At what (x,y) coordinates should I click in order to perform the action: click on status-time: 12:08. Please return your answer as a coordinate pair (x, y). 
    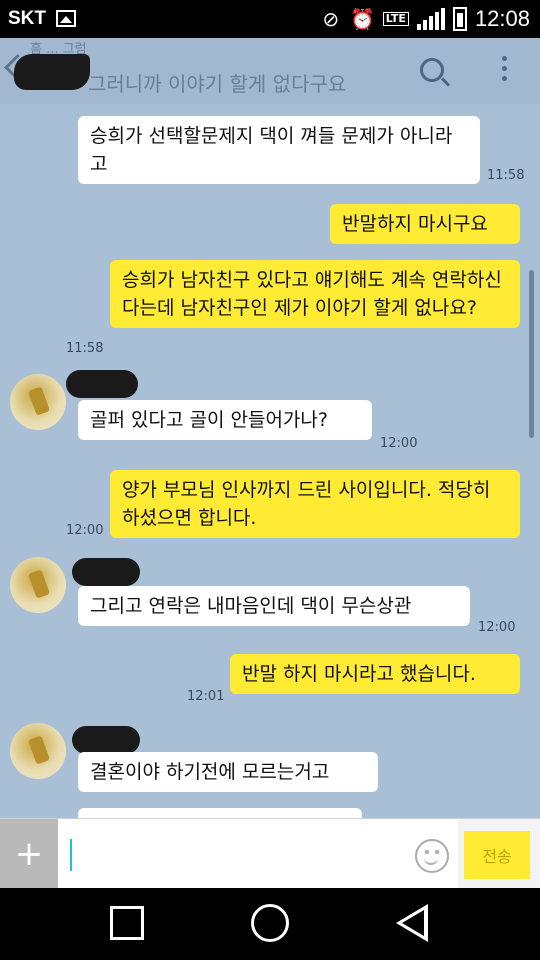
    Looking at the image, I should click on (502, 18).